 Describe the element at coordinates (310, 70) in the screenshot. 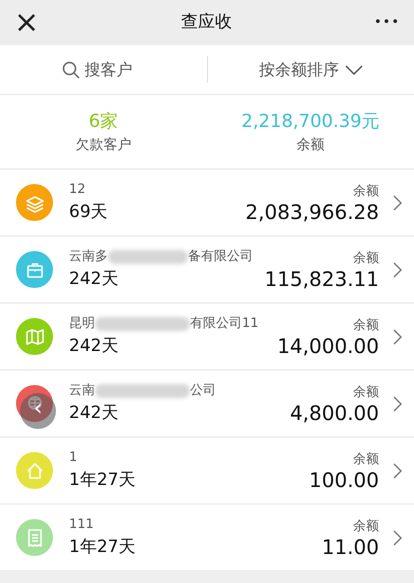

I see `sort-dropdown: 按余额排序` at that location.